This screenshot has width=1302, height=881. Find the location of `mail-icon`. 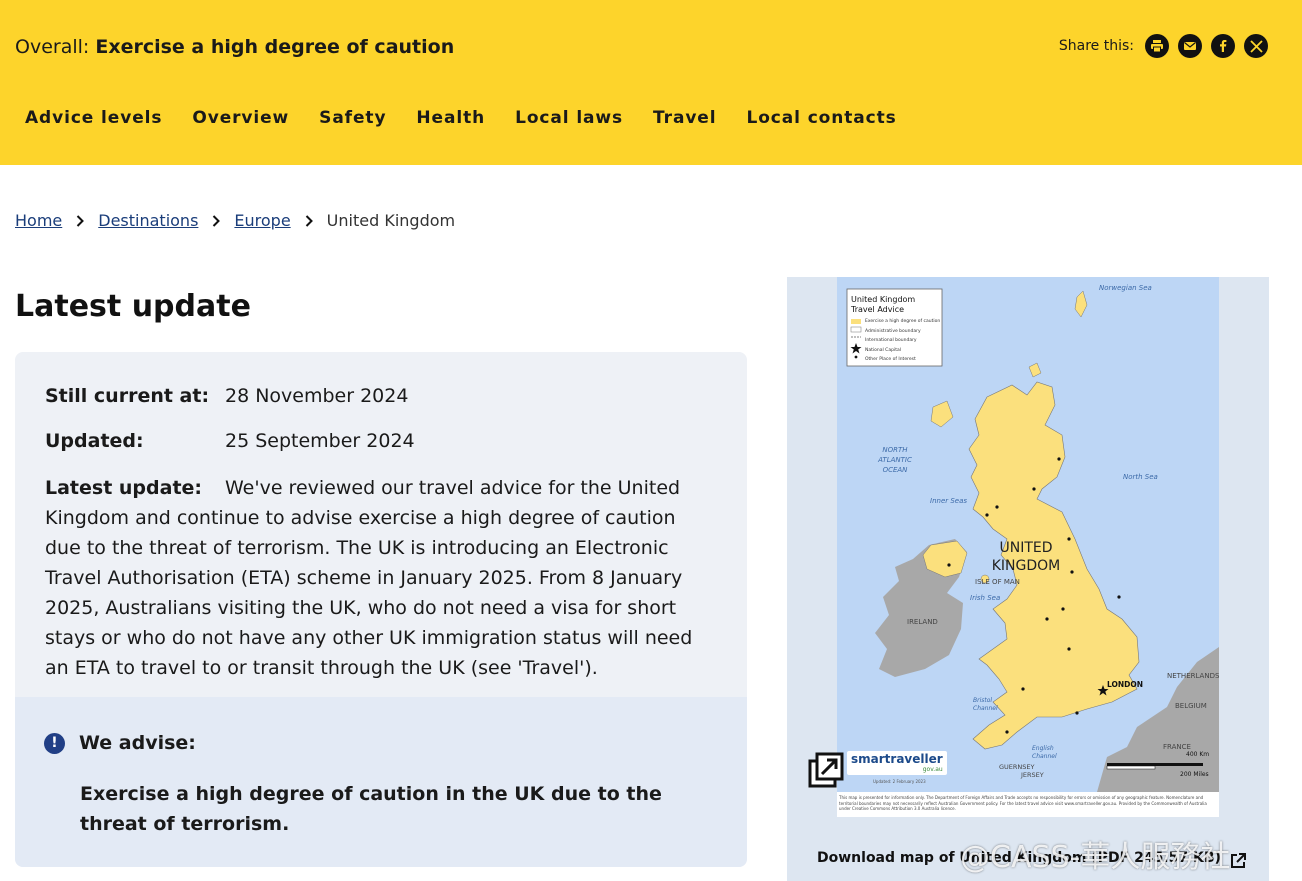

mail-icon is located at coordinates (1190, 46).